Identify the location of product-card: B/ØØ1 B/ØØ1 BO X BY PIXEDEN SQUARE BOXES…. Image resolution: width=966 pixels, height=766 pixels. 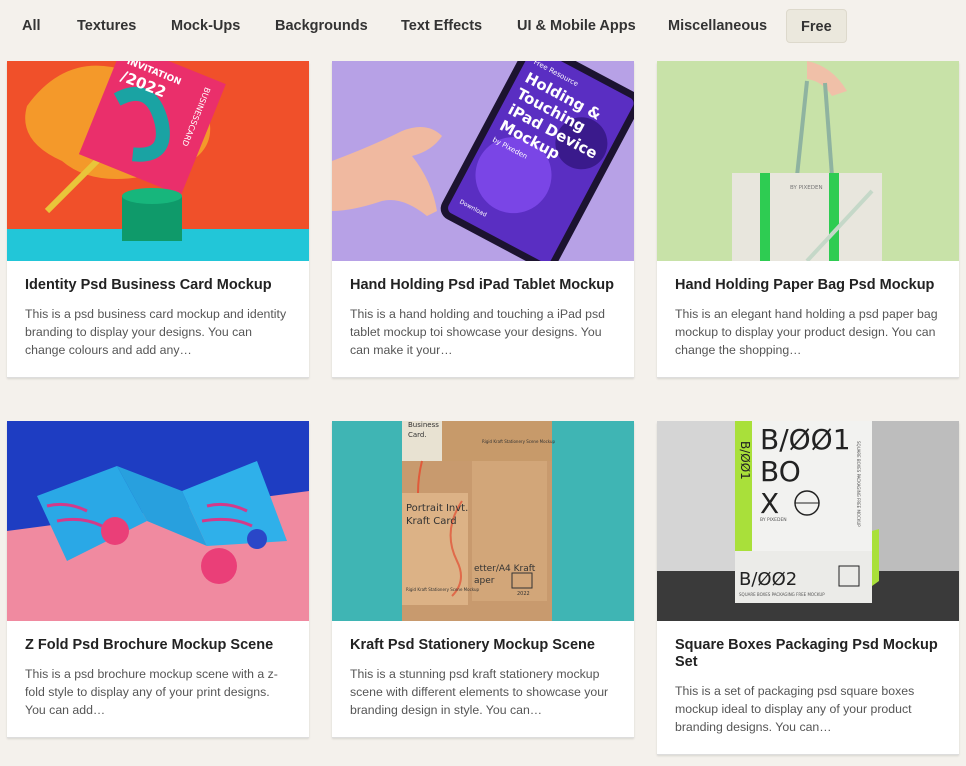
(808, 587).